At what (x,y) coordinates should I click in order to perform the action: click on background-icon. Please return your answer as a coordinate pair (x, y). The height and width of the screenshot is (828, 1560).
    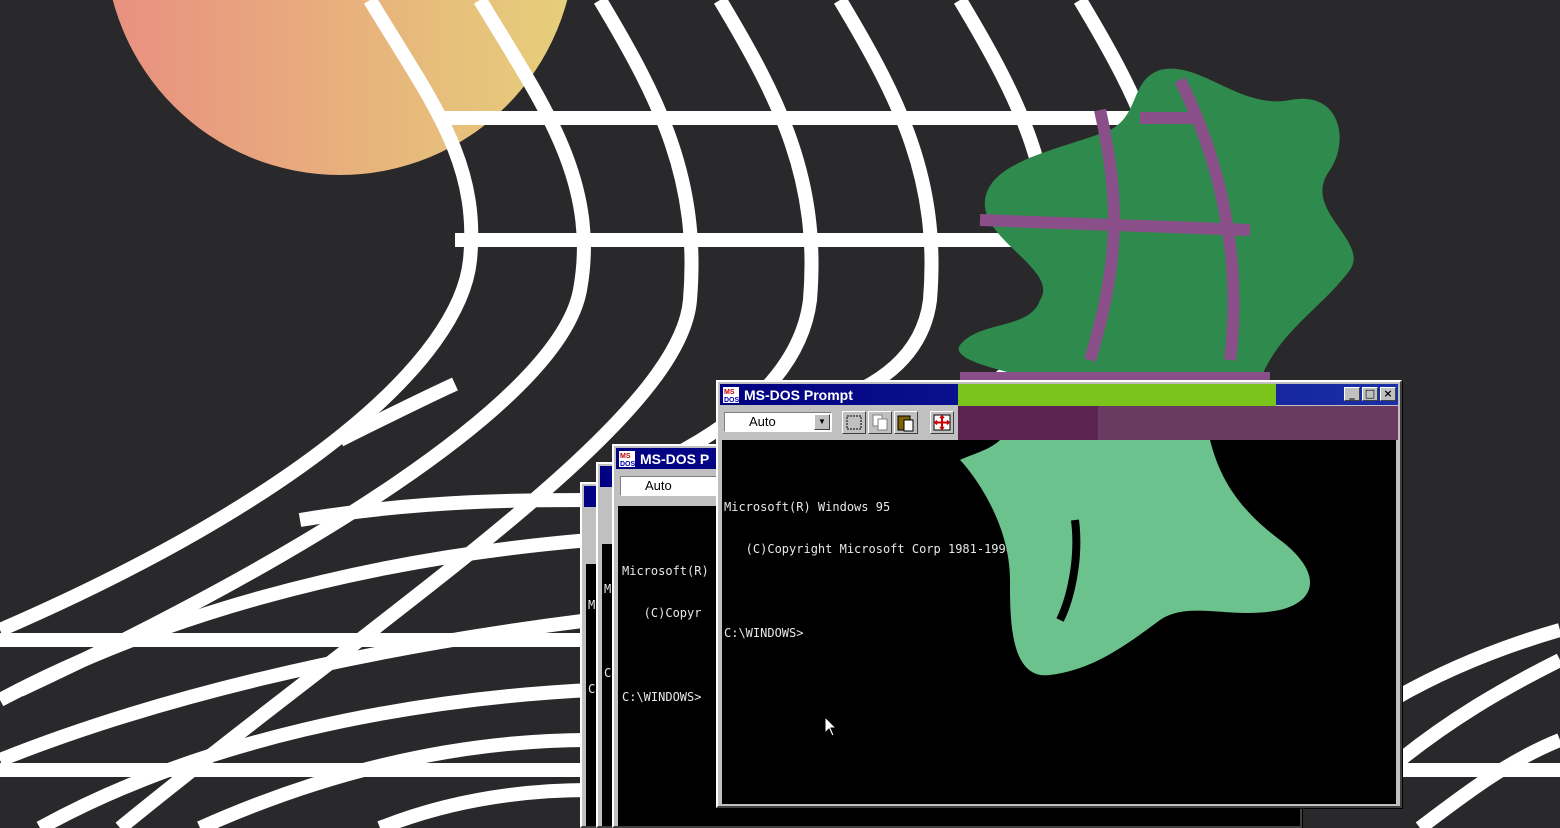
    Looking at the image, I should click on (1010, 422).